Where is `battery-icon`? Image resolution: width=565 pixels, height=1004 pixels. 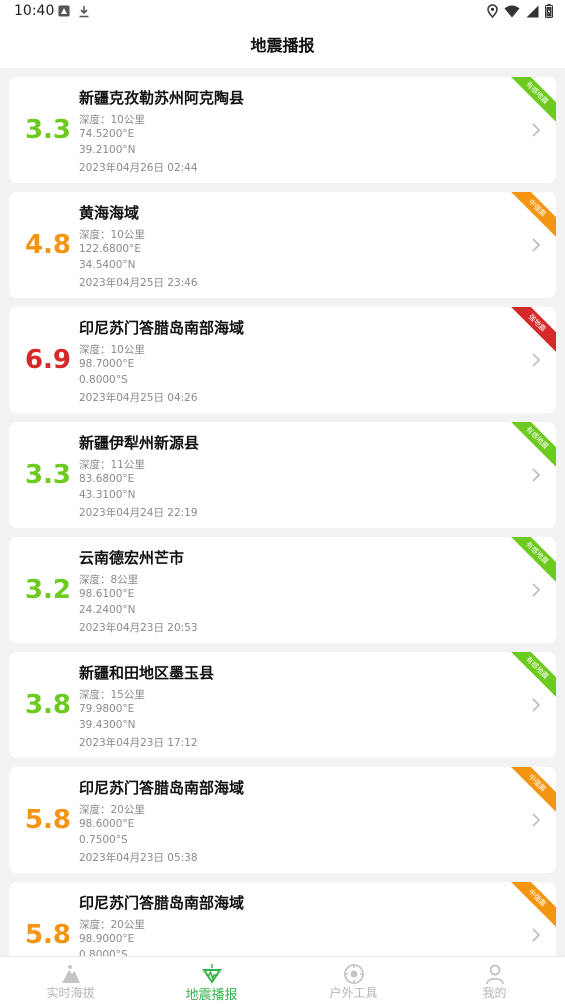 battery-icon is located at coordinates (549, 11).